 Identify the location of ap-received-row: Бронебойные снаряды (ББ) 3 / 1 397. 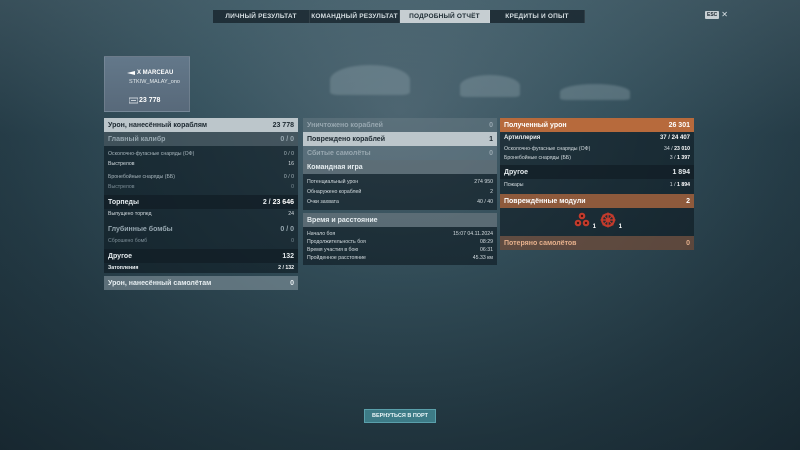
(597, 157).